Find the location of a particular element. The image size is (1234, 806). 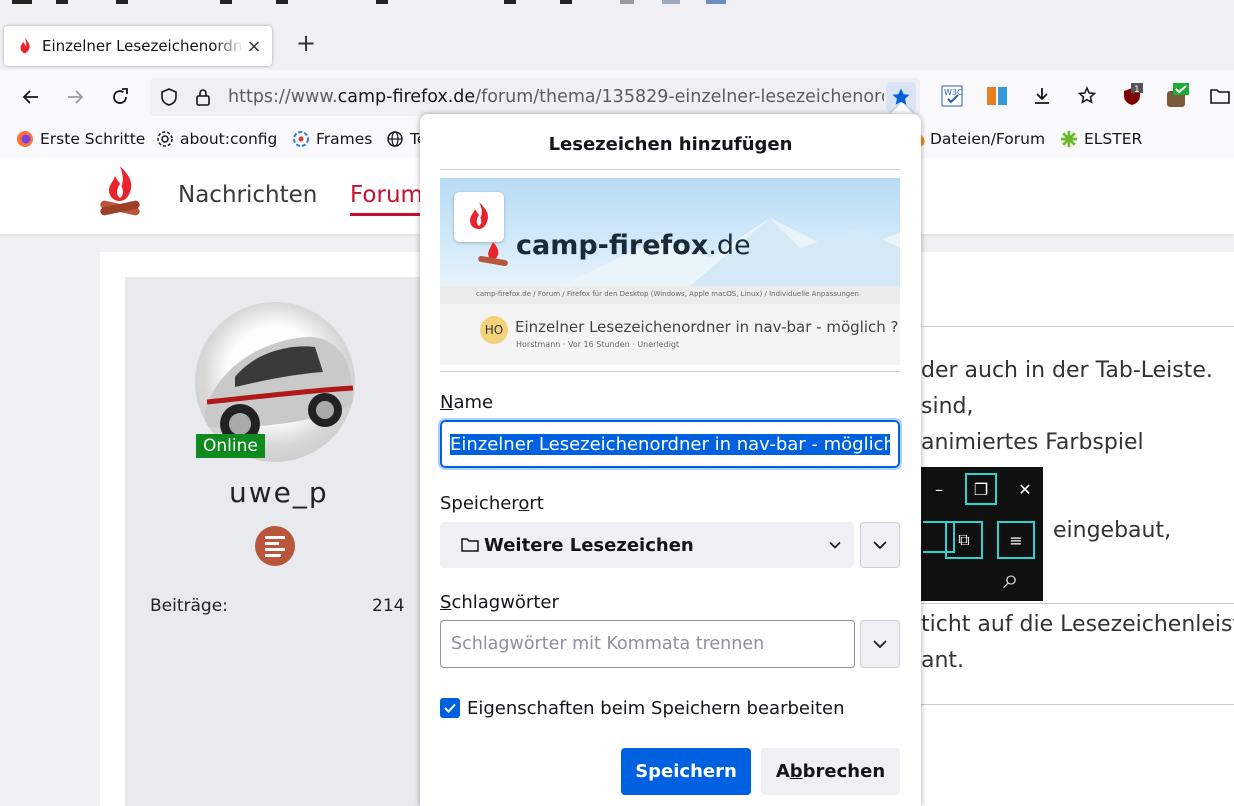

post-text-line: ticht auf die Lesezeichenleist is located at coordinates (1077, 624).